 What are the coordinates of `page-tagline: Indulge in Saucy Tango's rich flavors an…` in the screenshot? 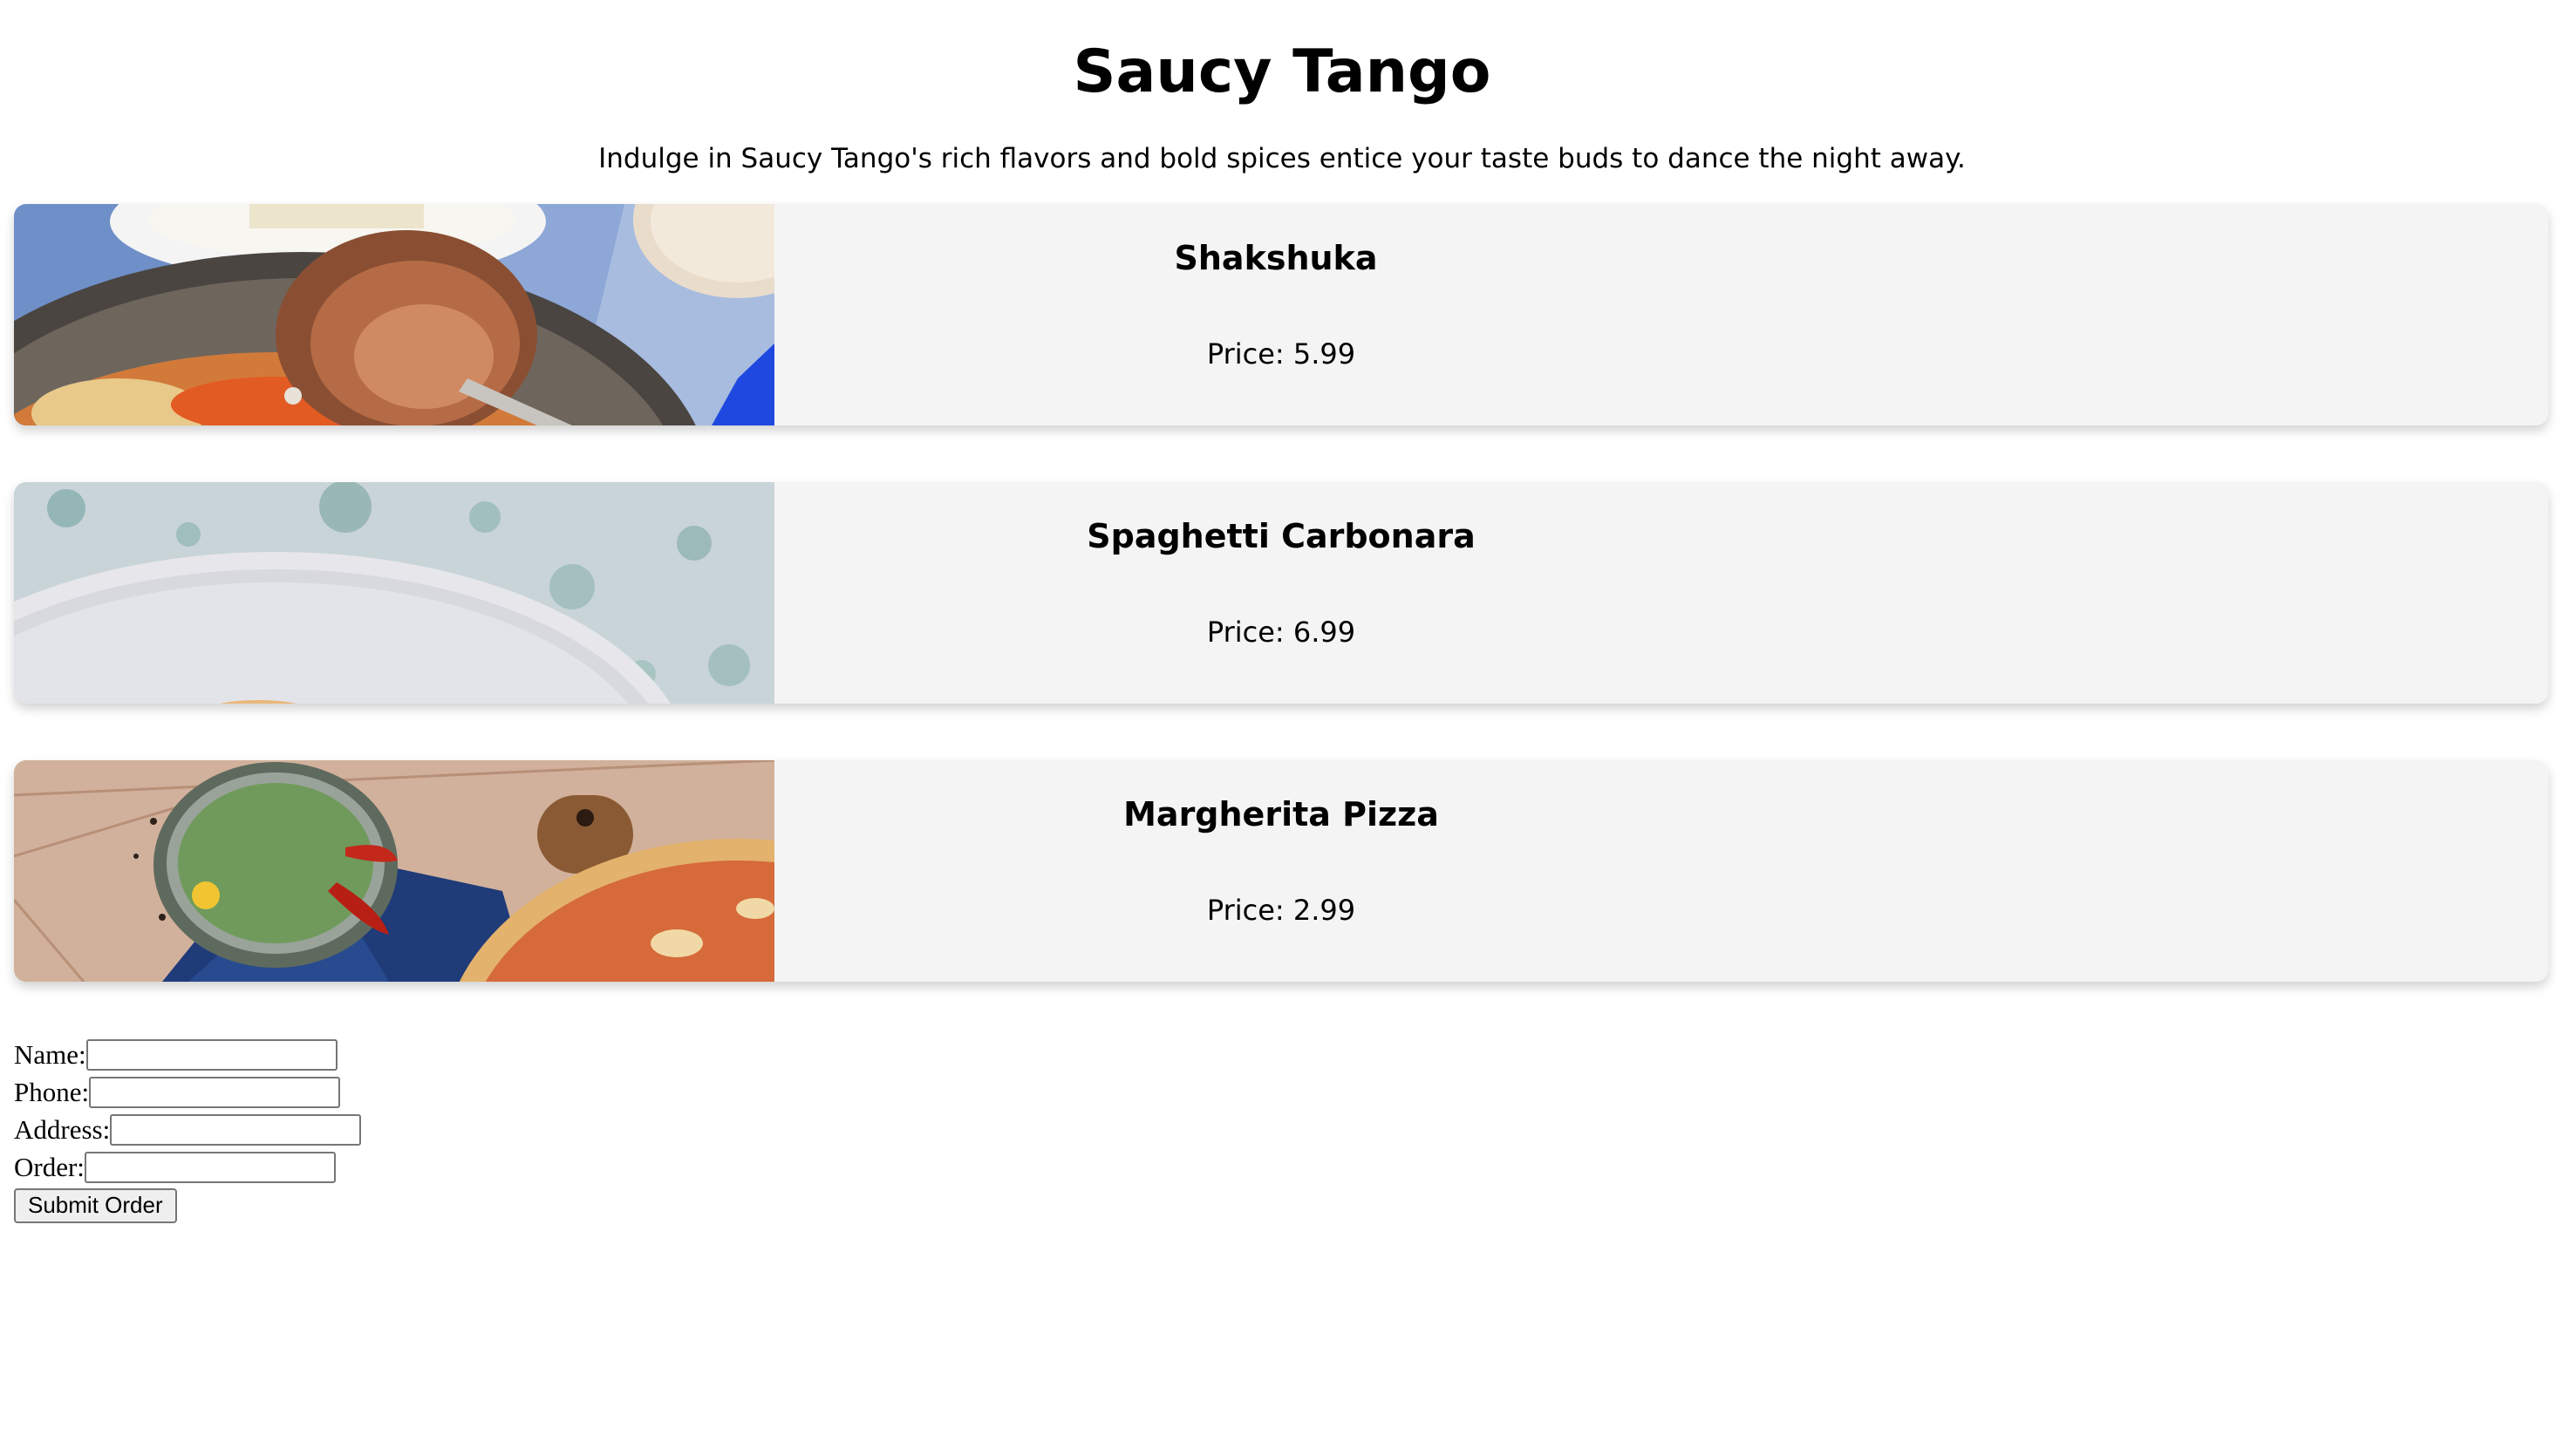 It's located at (1282, 158).